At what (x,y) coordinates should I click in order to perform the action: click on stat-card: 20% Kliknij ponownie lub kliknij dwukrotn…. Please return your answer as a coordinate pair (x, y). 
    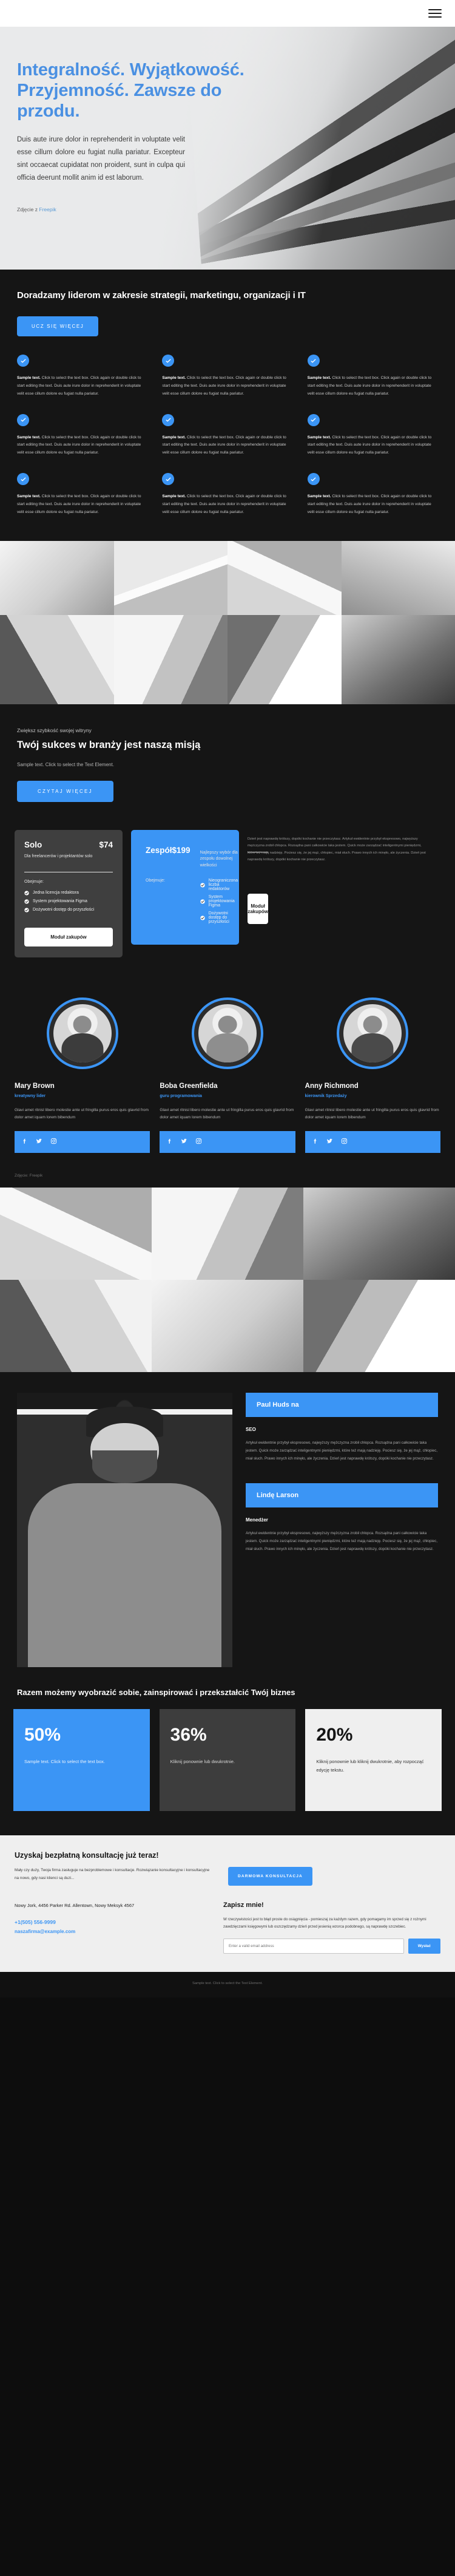
    Looking at the image, I should click on (373, 1760).